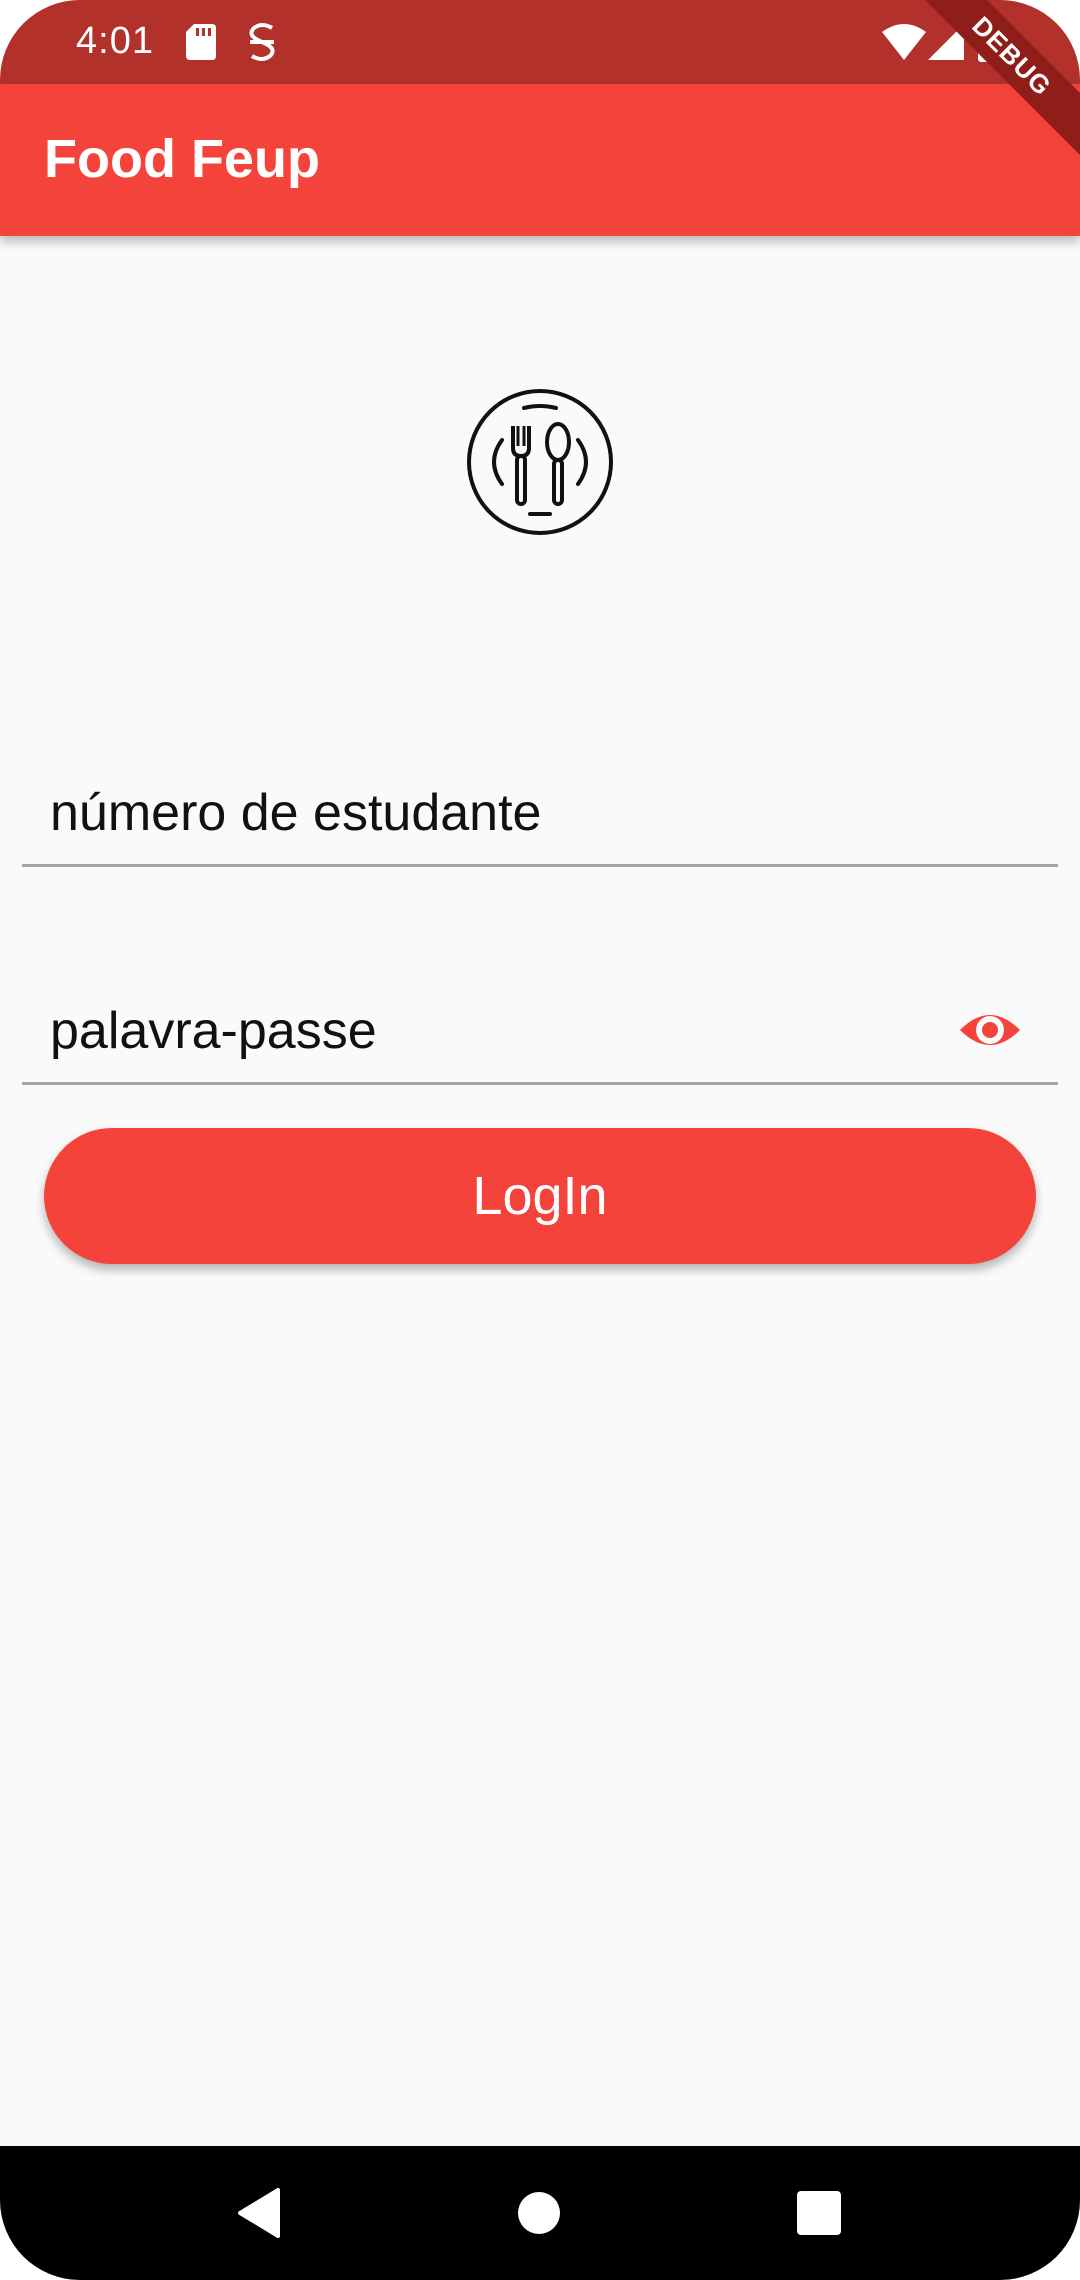 The width and height of the screenshot is (1080, 2280). Describe the element at coordinates (540, 1196) in the screenshot. I see `login-button: LogIn` at that location.